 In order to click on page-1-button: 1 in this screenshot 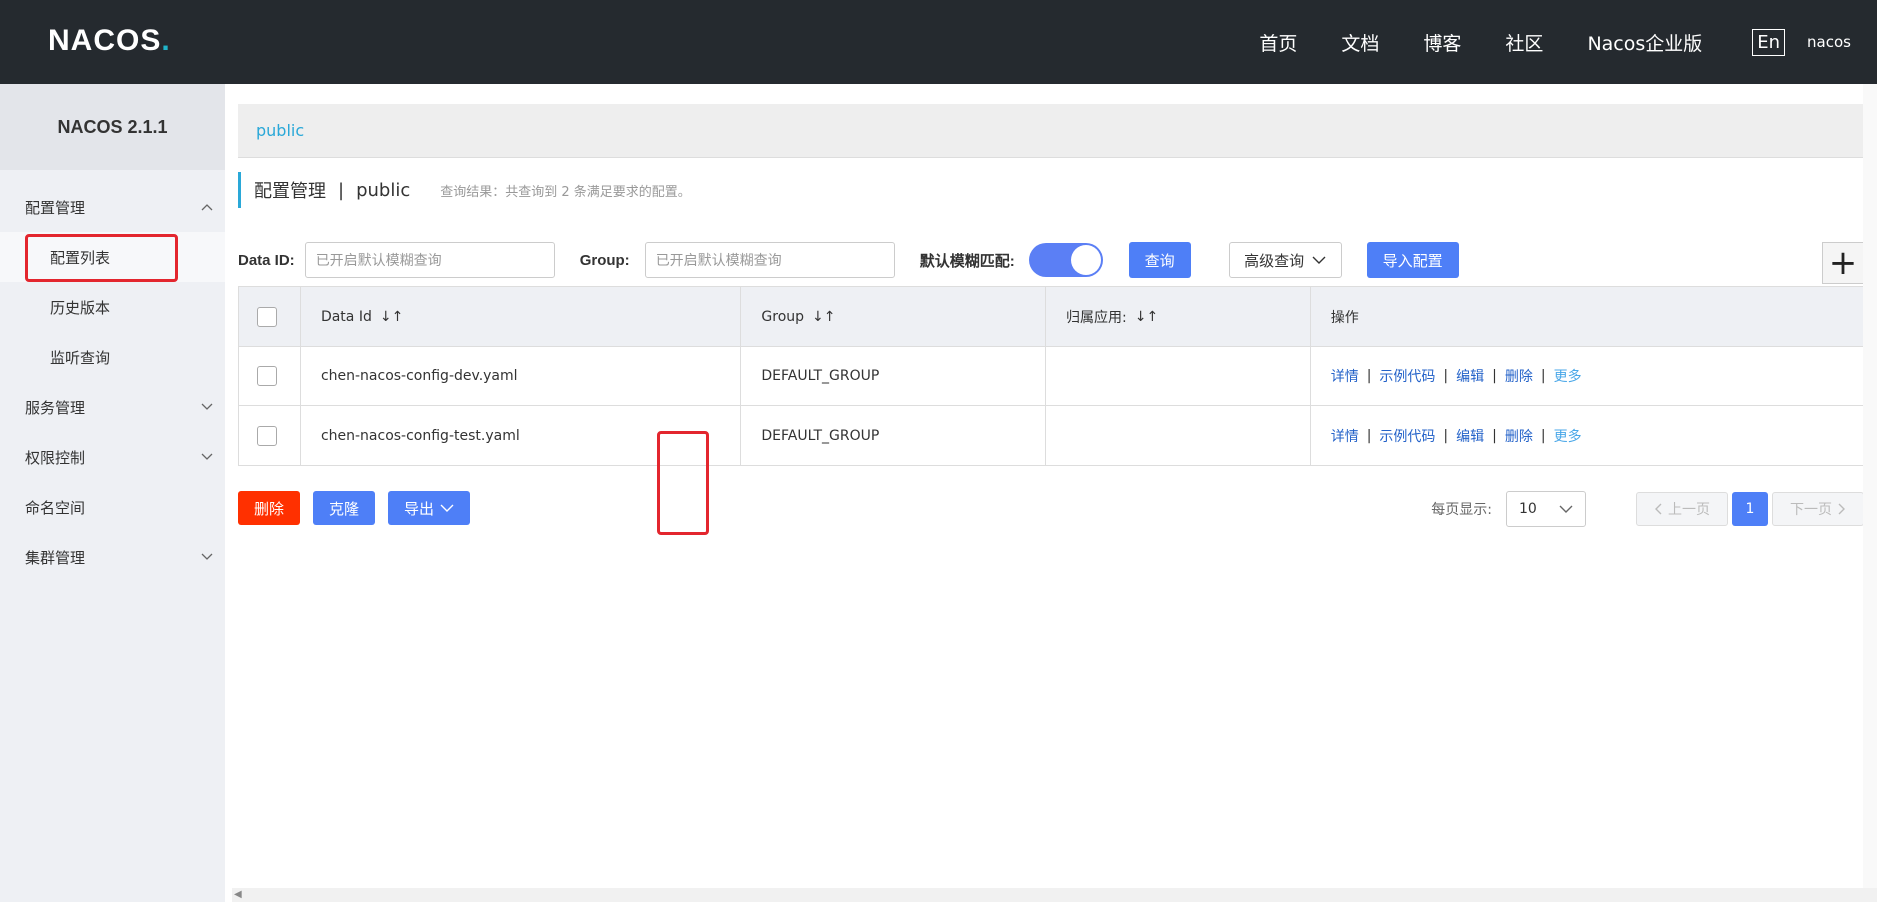, I will do `click(1750, 509)`.